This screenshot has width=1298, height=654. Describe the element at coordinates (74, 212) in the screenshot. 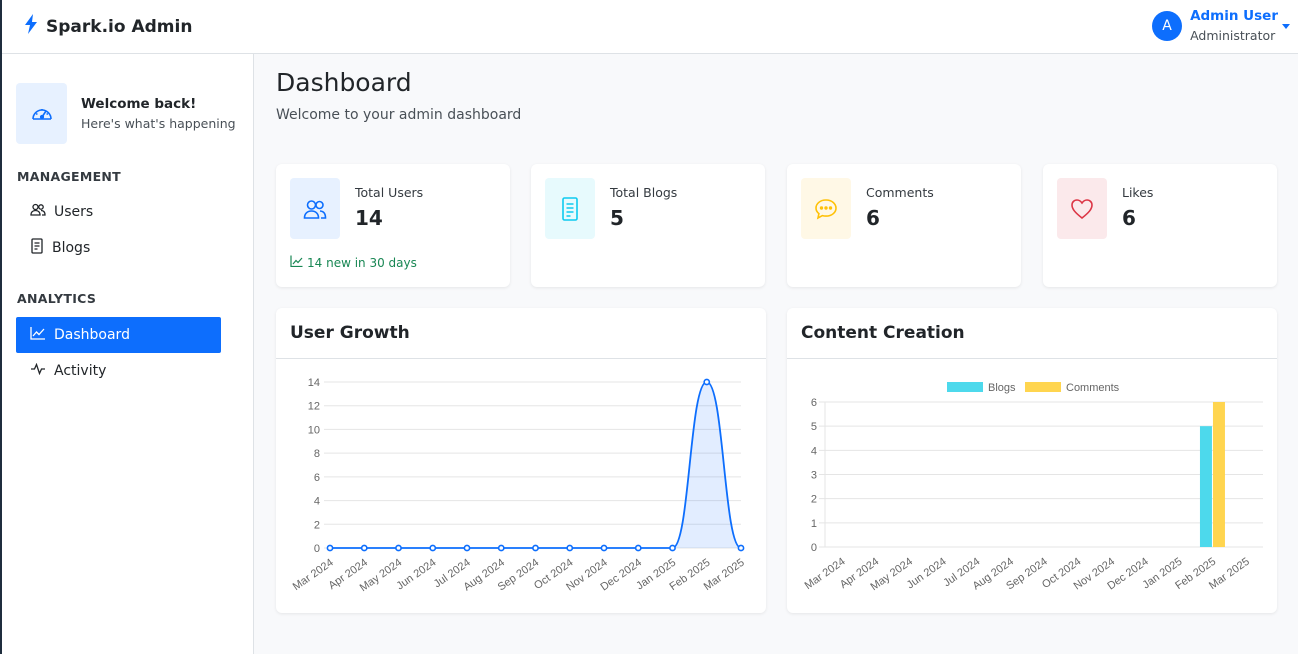

I see `sidebar-item-label: Users` at that location.